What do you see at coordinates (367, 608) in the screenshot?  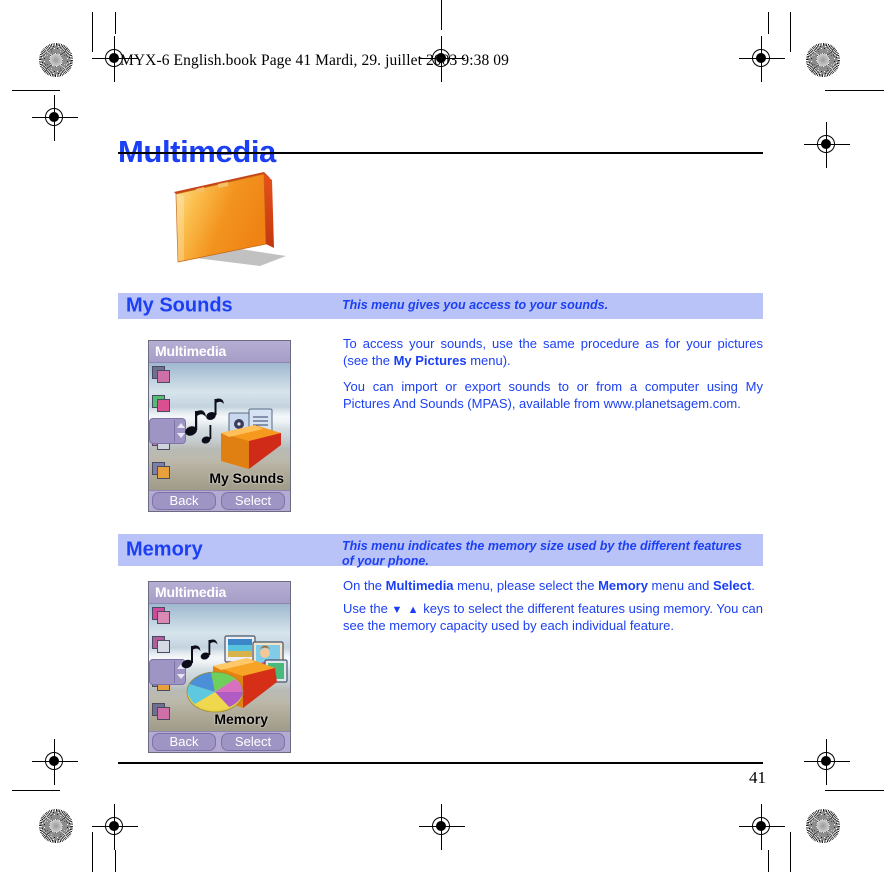 I see `text-run: Use the` at bounding box center [367, 608].